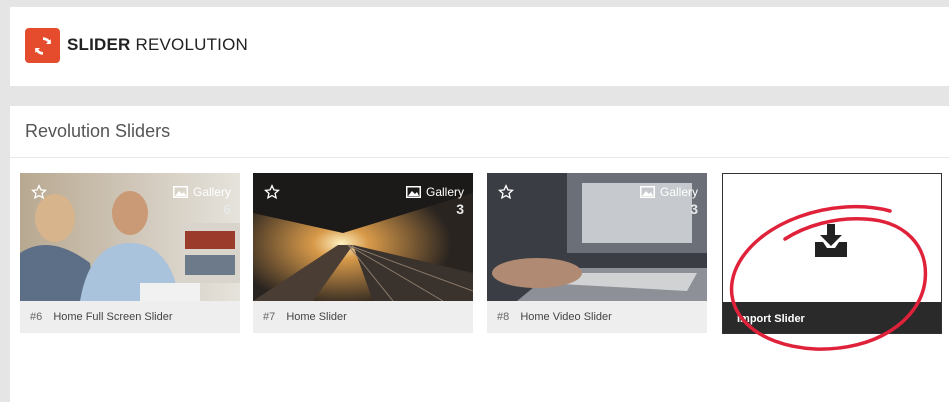 This screenshot has height=402, width=949. What do you see at coordinates (566, 317) in the screenshot?
I see `slider-name: Home Video Slider` at bounding box center [566, 317].